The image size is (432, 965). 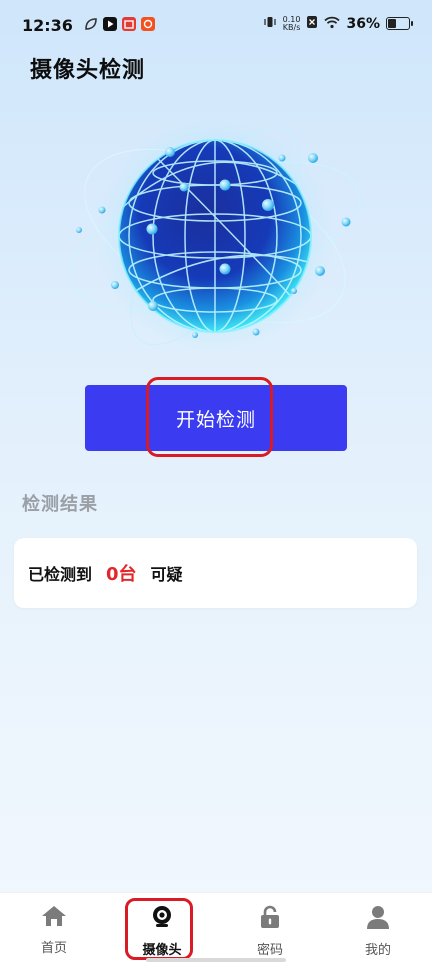 I want to click on status-time: 12:36, so click(x=47, y=25).